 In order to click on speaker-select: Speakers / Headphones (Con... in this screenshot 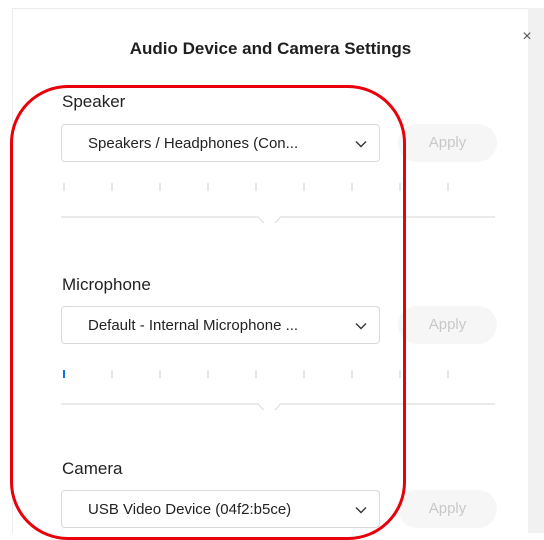, I will do `click(220, 143)`.